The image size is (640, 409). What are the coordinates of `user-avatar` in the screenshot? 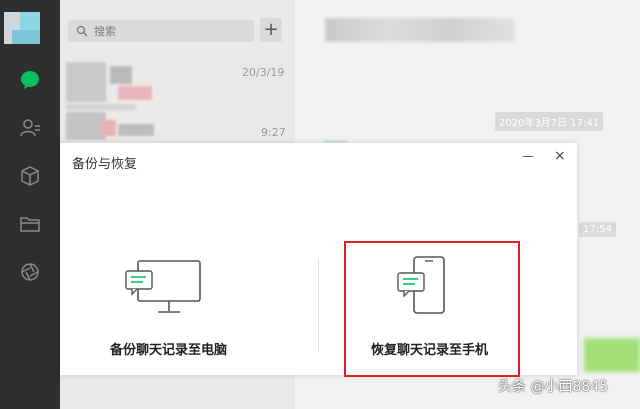 It's located at (22, 28).